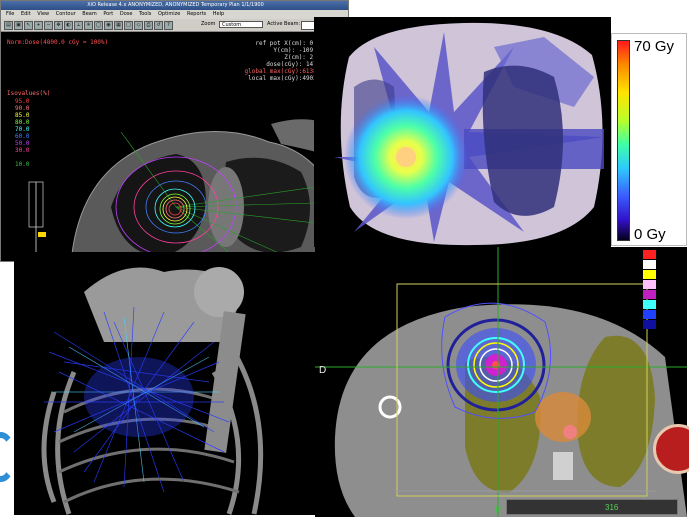  Describe the element at coordinates (22, 122) in the screenshot. I see `isovalue-item: 80.0` at that location.